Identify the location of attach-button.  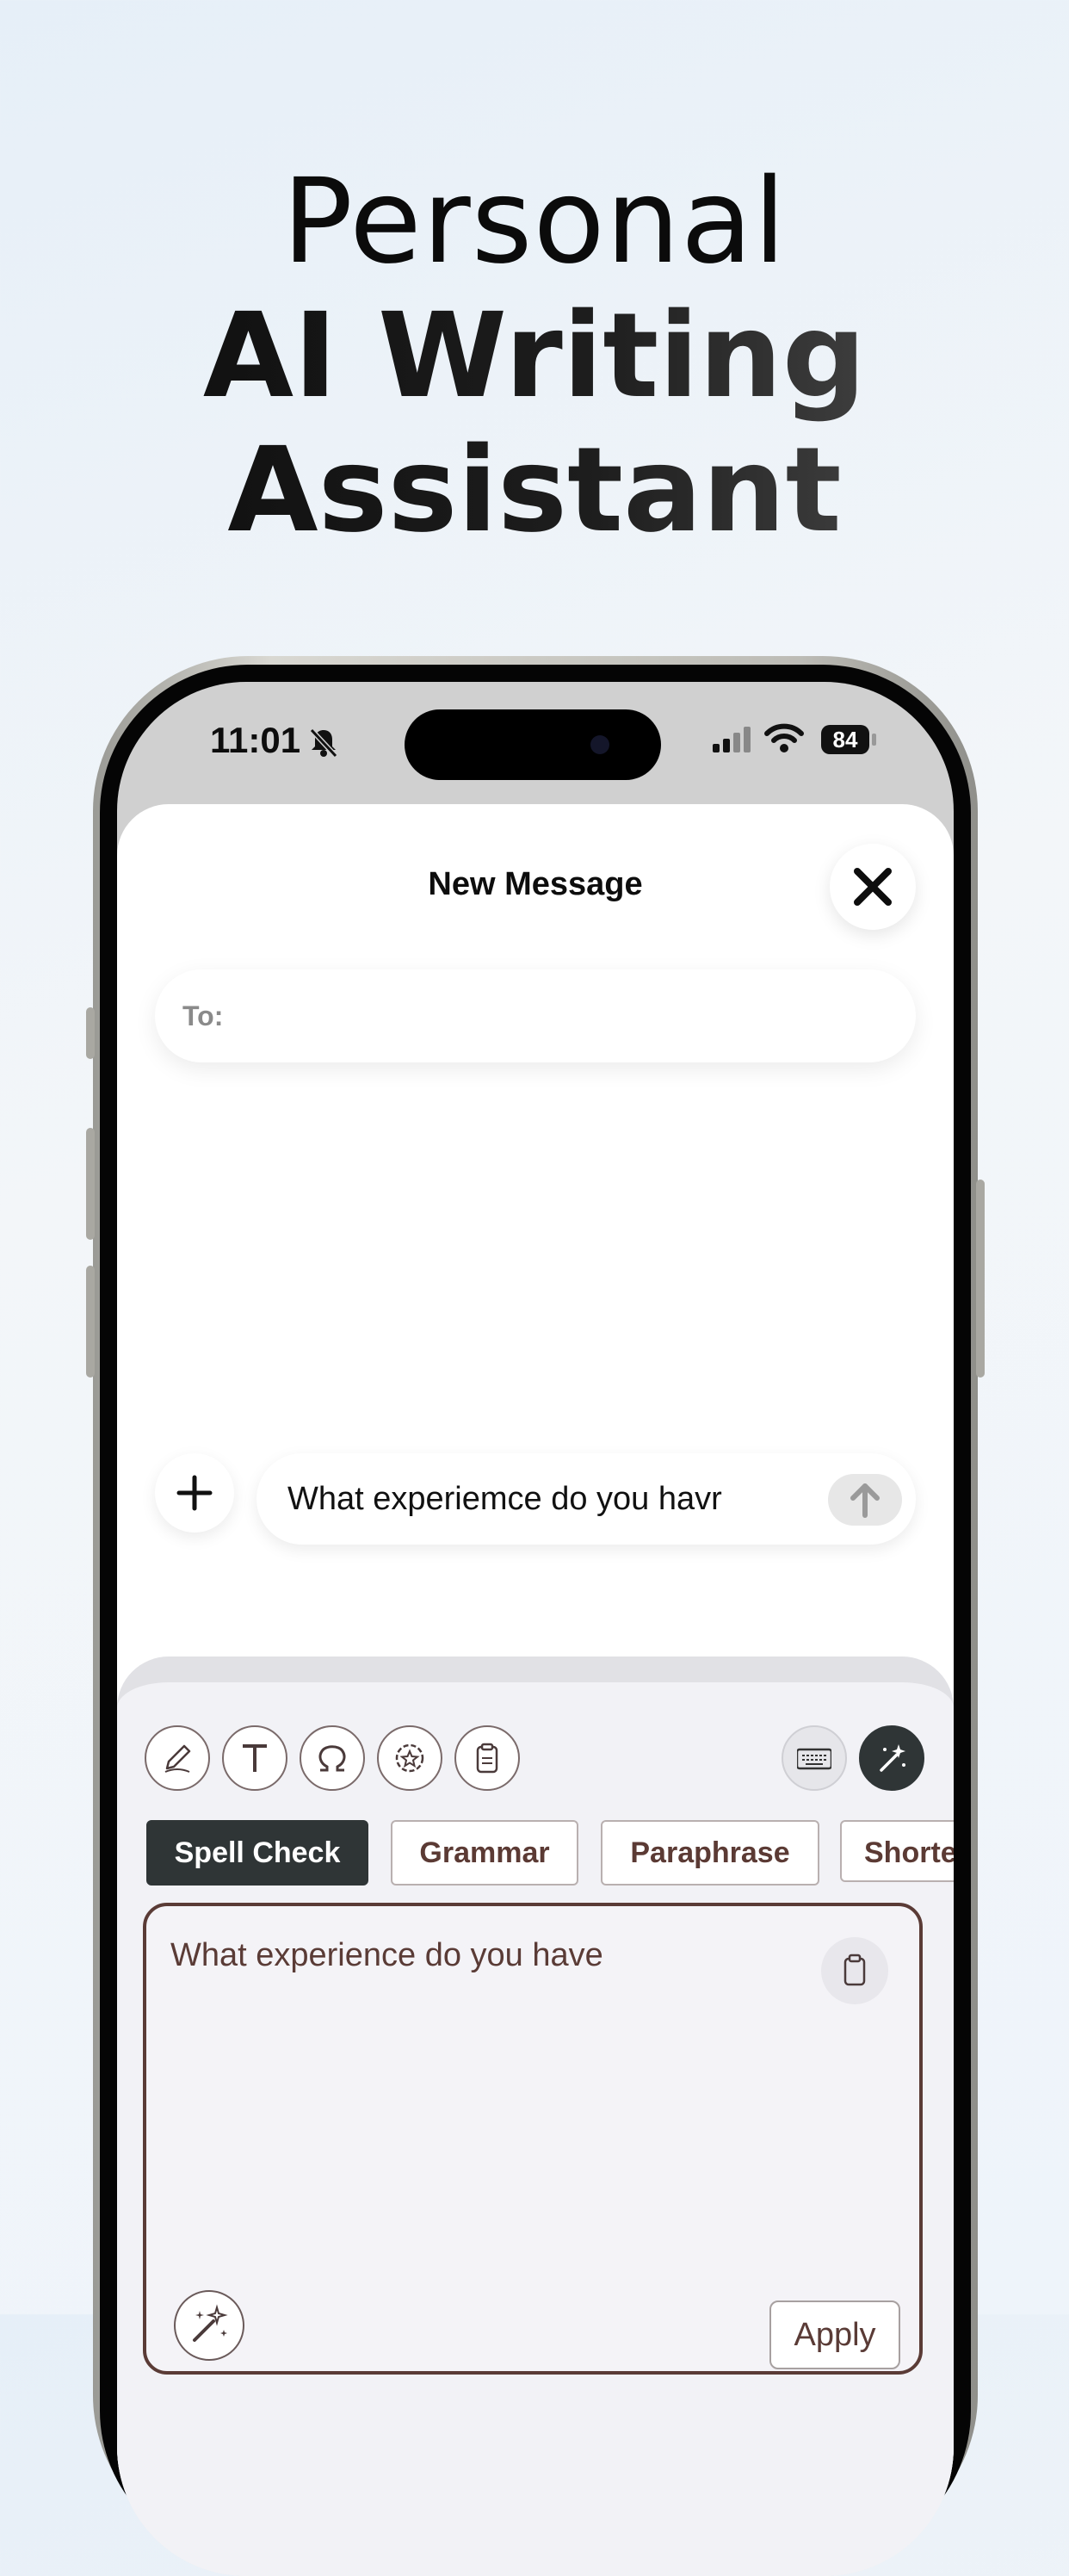
(195, 1493).